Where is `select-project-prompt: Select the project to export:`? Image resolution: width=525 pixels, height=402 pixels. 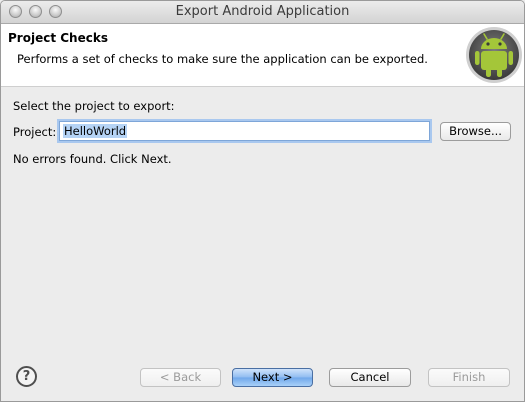 select-project-prompt: Select the project to export: is located at coordinates (94, 106).